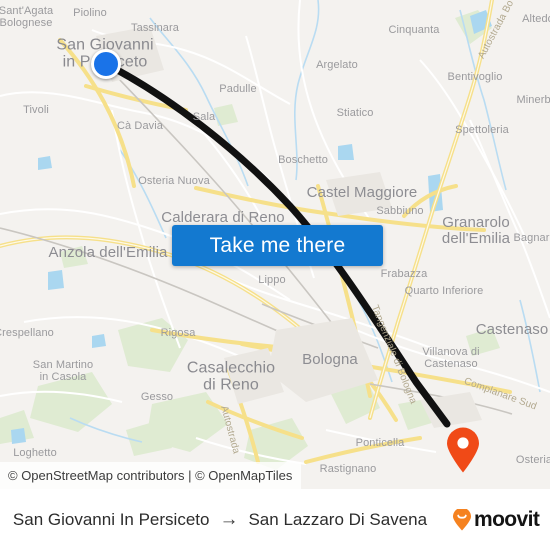 The image size is (550, 550). What do you see at coordinates (533, 100) in the screenshot?
I see `map-label: Minerbio` at bounding box center [533, 100].